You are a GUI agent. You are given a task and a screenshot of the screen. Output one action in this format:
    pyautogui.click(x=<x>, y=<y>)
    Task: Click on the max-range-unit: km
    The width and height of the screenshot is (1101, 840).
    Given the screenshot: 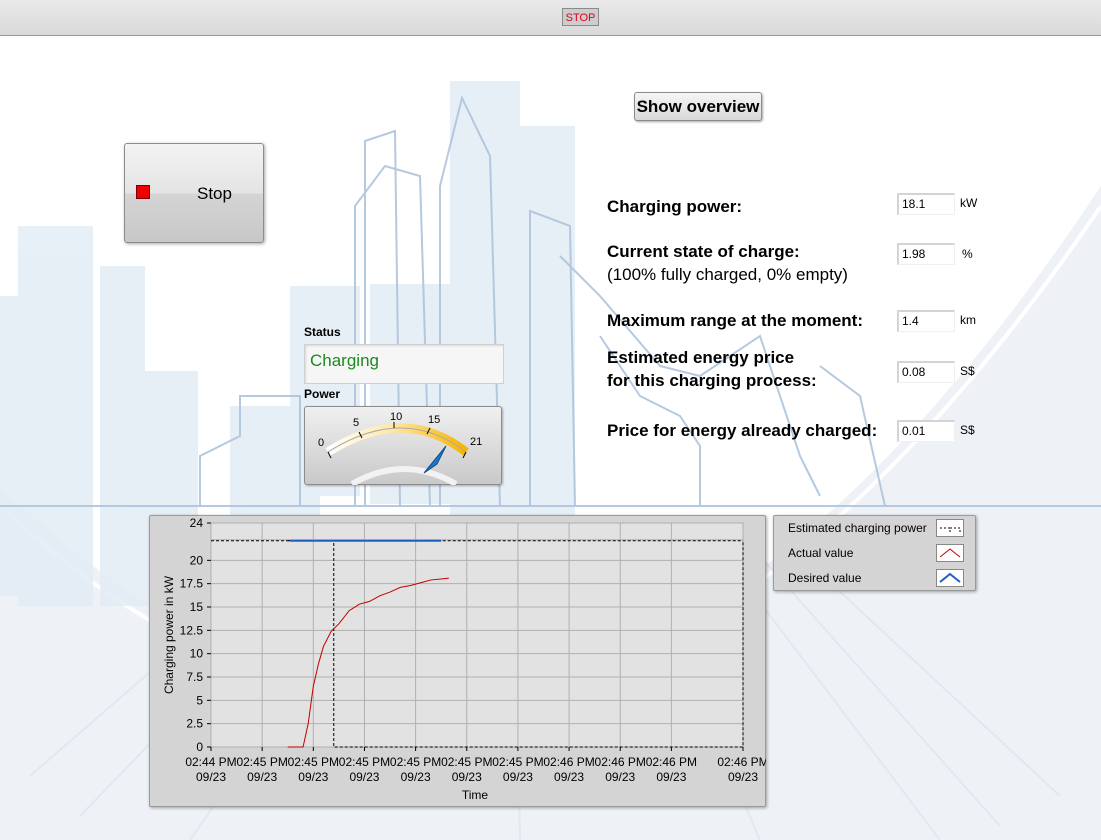 What is the action you would take?
    pyautogui.click(x=968, y=320)
    